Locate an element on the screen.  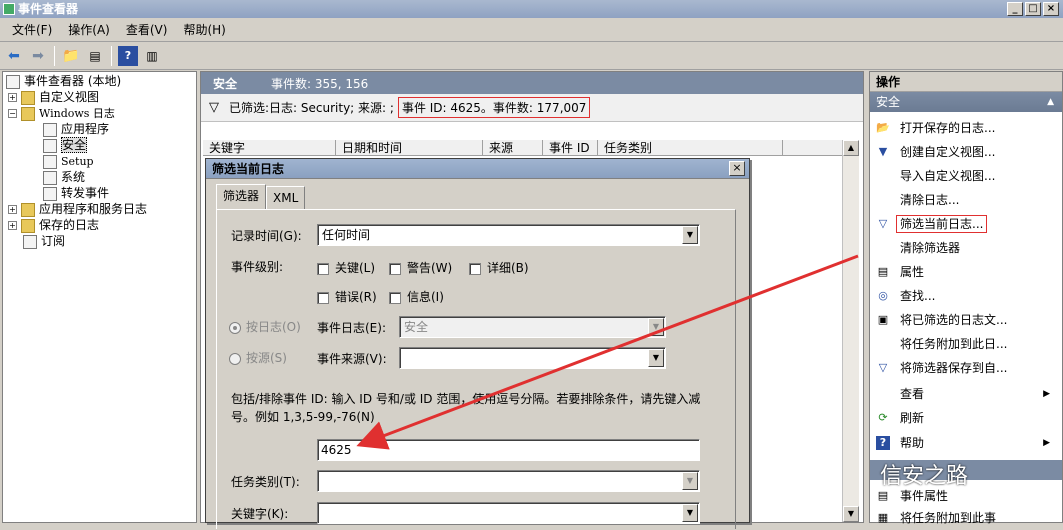
maximize-icon: □ is located at coordinates (1033, 9).